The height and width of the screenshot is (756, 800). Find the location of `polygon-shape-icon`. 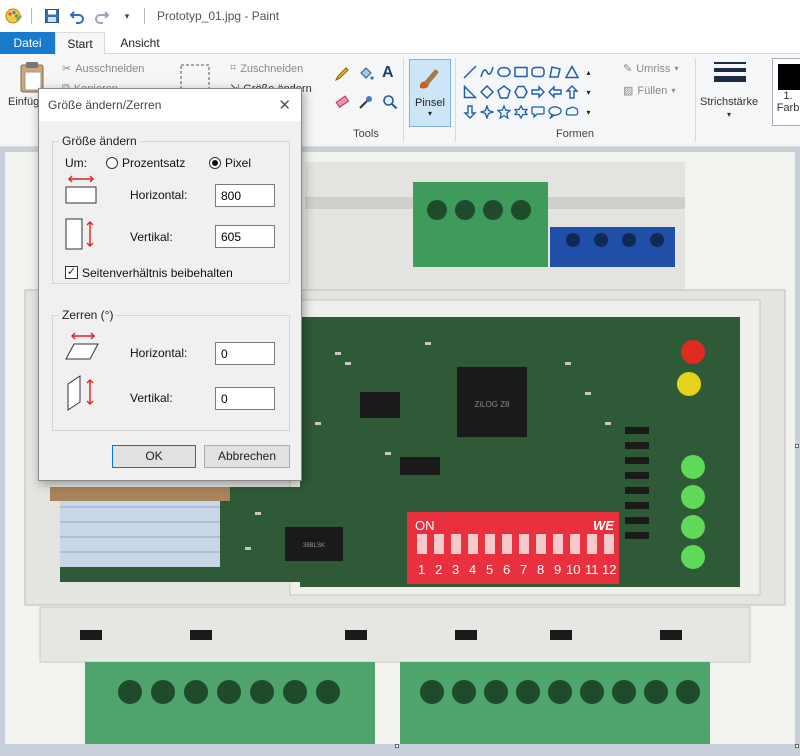

polygon-shape-icon is located at coordinates (554, 72).